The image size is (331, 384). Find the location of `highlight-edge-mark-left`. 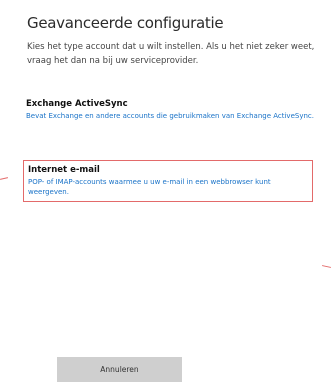

highlight-edge-mark-left is located at coordinates (4, 178).